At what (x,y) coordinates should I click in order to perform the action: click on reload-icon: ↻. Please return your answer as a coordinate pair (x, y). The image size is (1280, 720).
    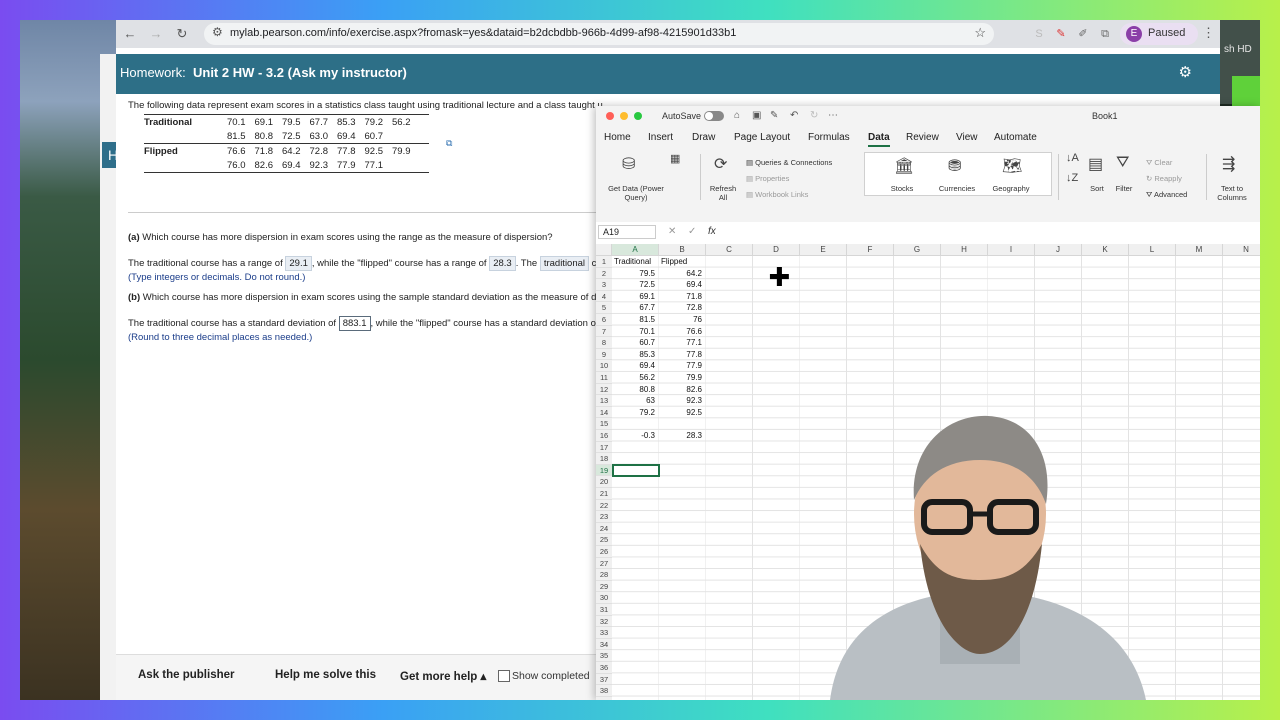
    Looking at the image, I should click on (182, 34).